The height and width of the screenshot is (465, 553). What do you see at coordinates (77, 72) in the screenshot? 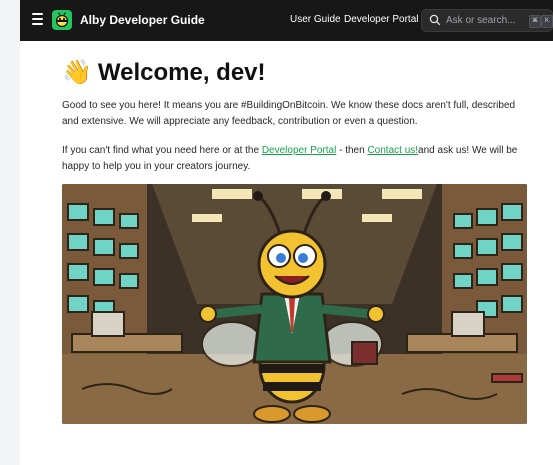
I see `waving-hand-emoji: 👋` at bounding box center [77, 72].